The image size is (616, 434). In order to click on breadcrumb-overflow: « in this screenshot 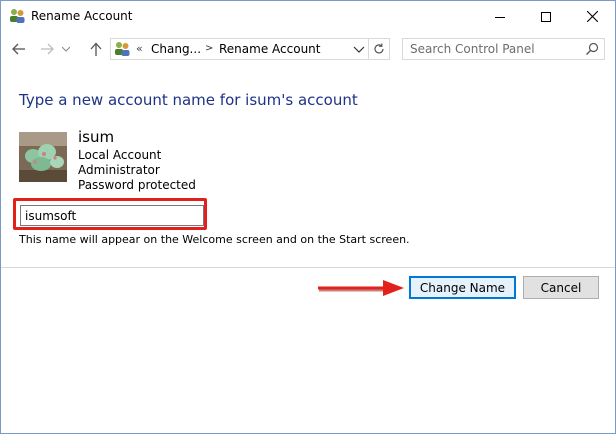, I will do `click(139, 48)`.